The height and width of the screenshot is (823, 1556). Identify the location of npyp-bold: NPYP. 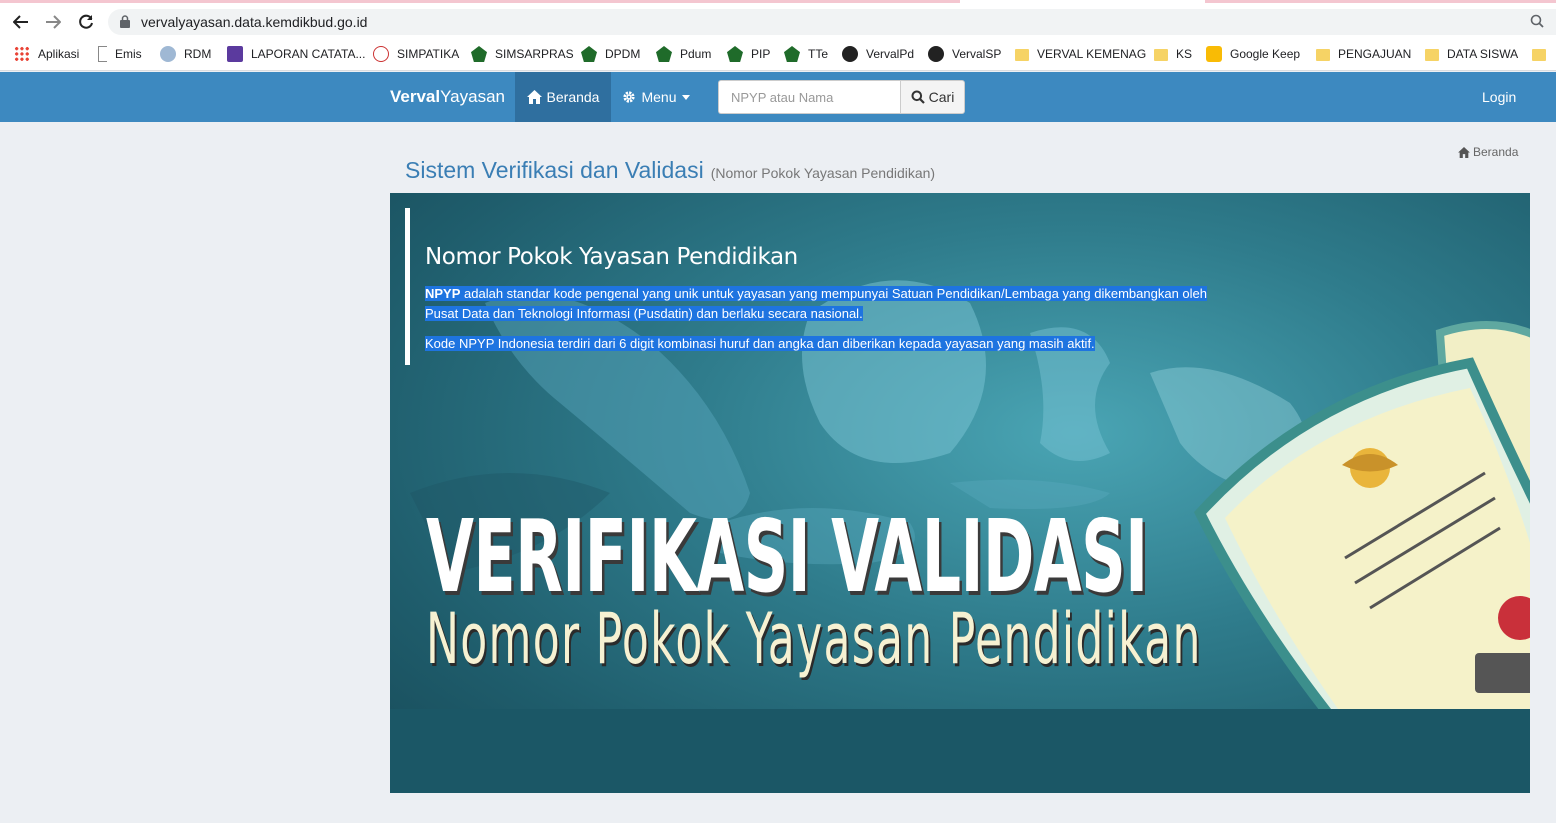
(443, 293).